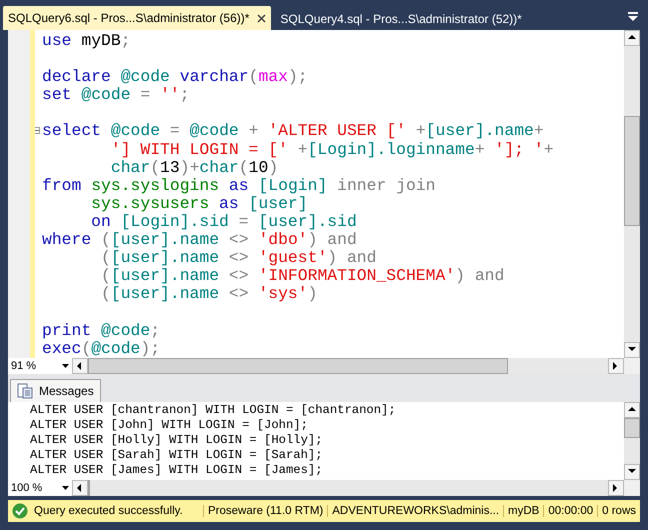 The width and height of the screenshot is (648, 530). What do you see at coordinates (37, 130) in the screenshot?
I see `collapse-icon` at bounding box center [37, 130].